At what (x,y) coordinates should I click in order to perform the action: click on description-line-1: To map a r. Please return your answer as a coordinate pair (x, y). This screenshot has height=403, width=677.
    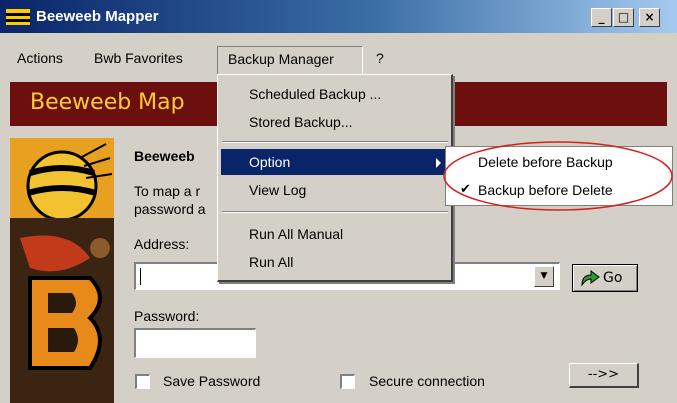
    Looking at the image, I should click on (167, 191).